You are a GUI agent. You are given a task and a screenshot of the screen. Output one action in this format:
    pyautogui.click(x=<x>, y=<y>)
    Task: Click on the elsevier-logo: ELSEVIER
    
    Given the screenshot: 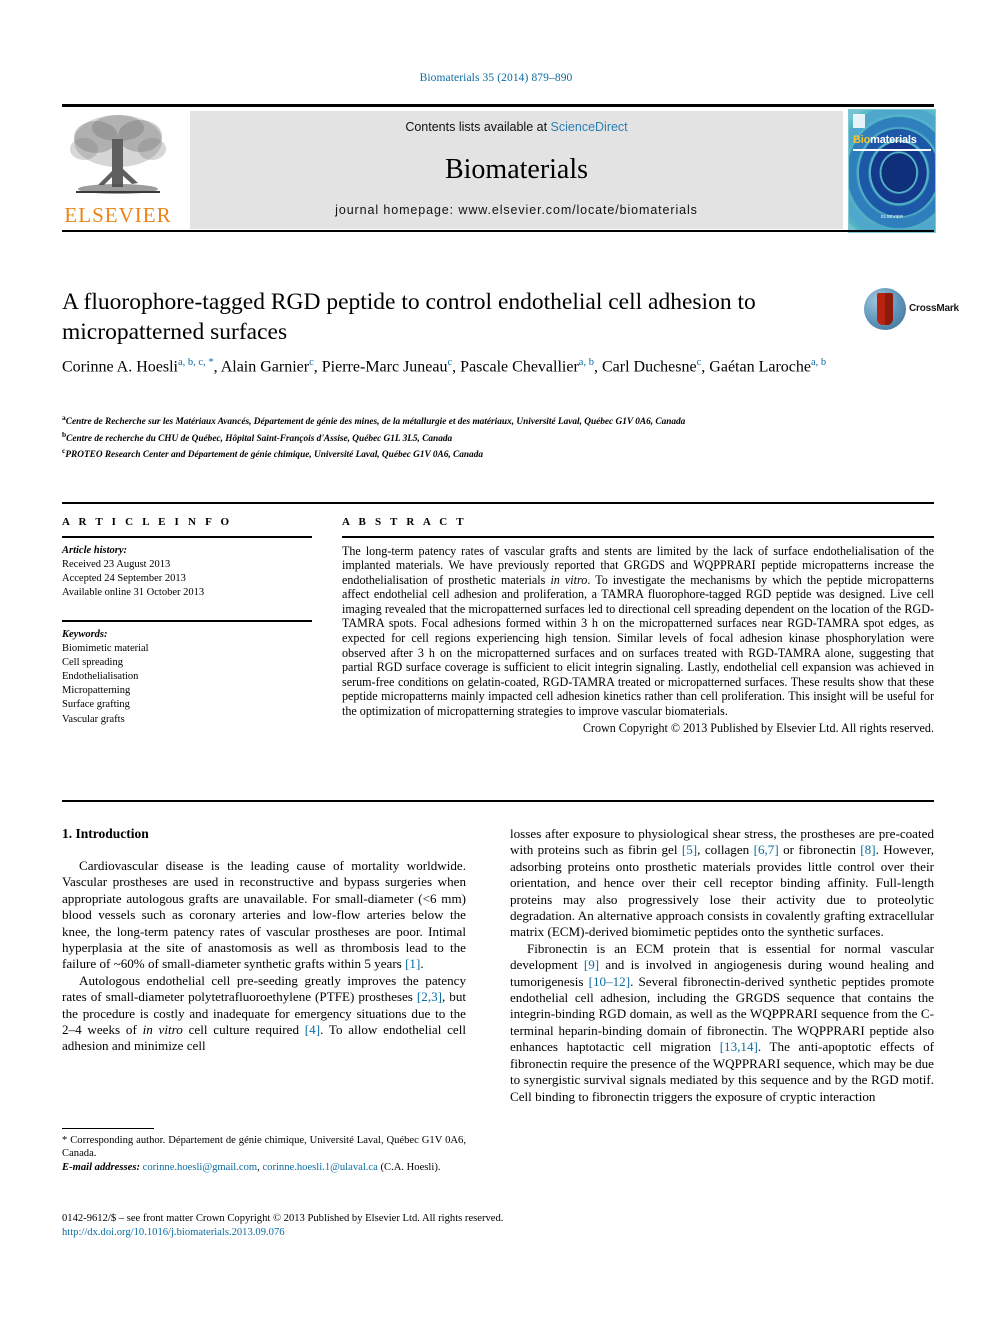 What is the action you would take?
    pyautogui.click(x=118, y=170)
    